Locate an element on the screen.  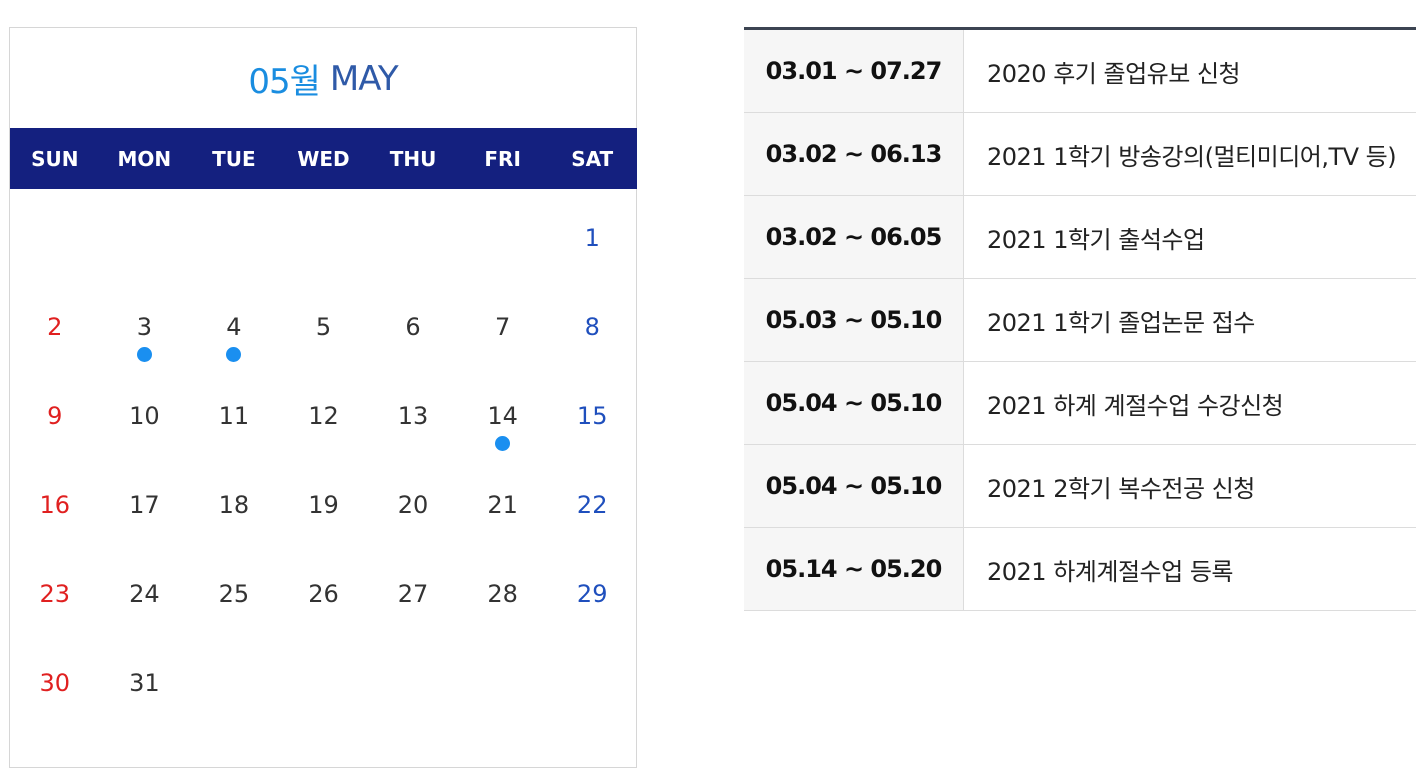
day-number: 17 is located at coordinates (144, 505).